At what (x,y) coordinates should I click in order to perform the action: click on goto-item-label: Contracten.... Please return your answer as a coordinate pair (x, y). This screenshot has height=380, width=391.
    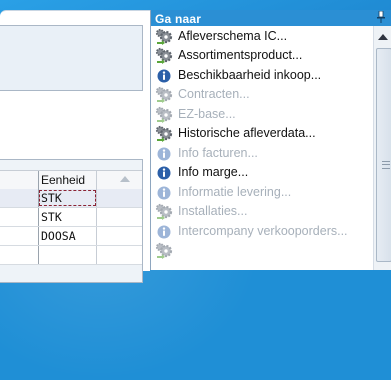
    Looking at the image, I should click on (214, 94).